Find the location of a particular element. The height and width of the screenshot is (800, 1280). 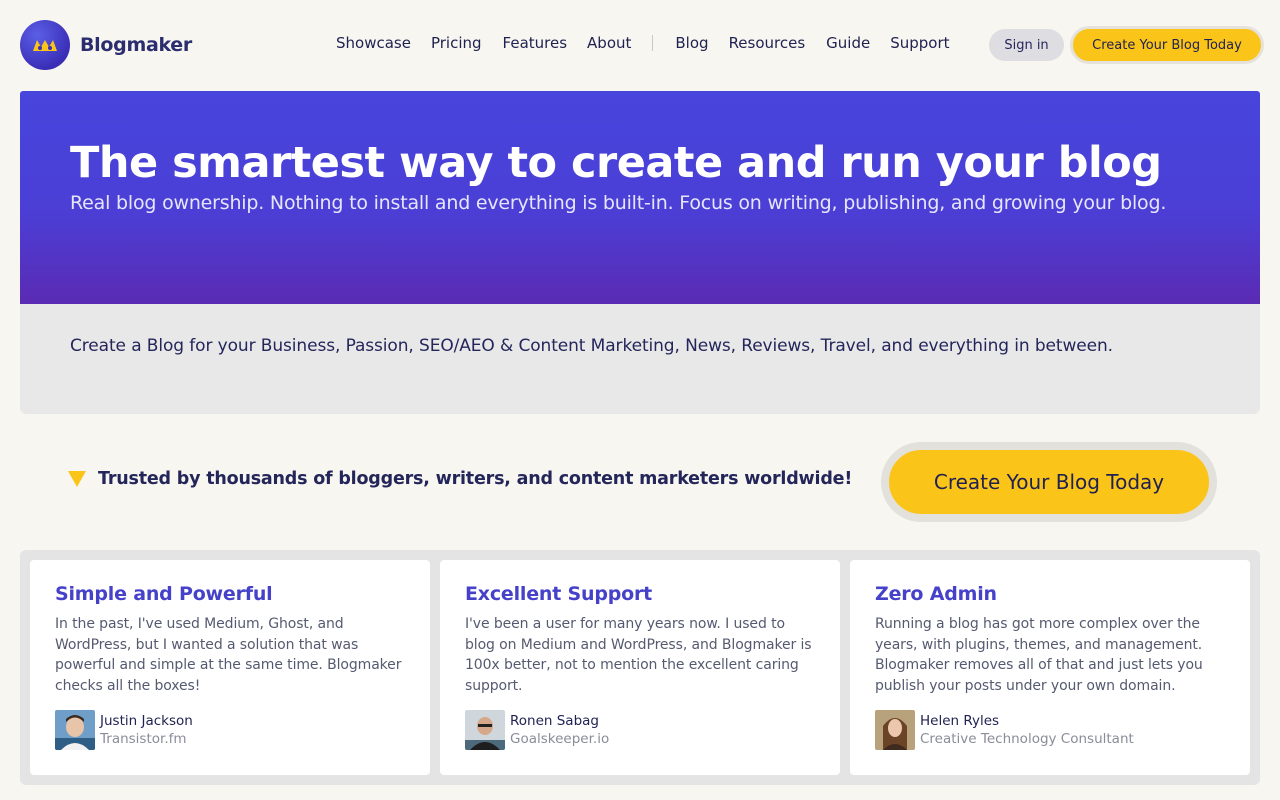

nav-guide: Guide is located at coordinates (848, 43).